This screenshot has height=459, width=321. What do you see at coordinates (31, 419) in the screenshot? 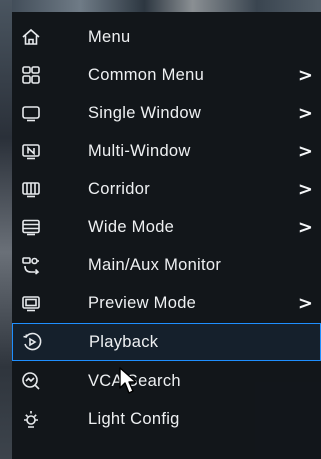
I see `light-config-icon` at bounding box center [31, 419].